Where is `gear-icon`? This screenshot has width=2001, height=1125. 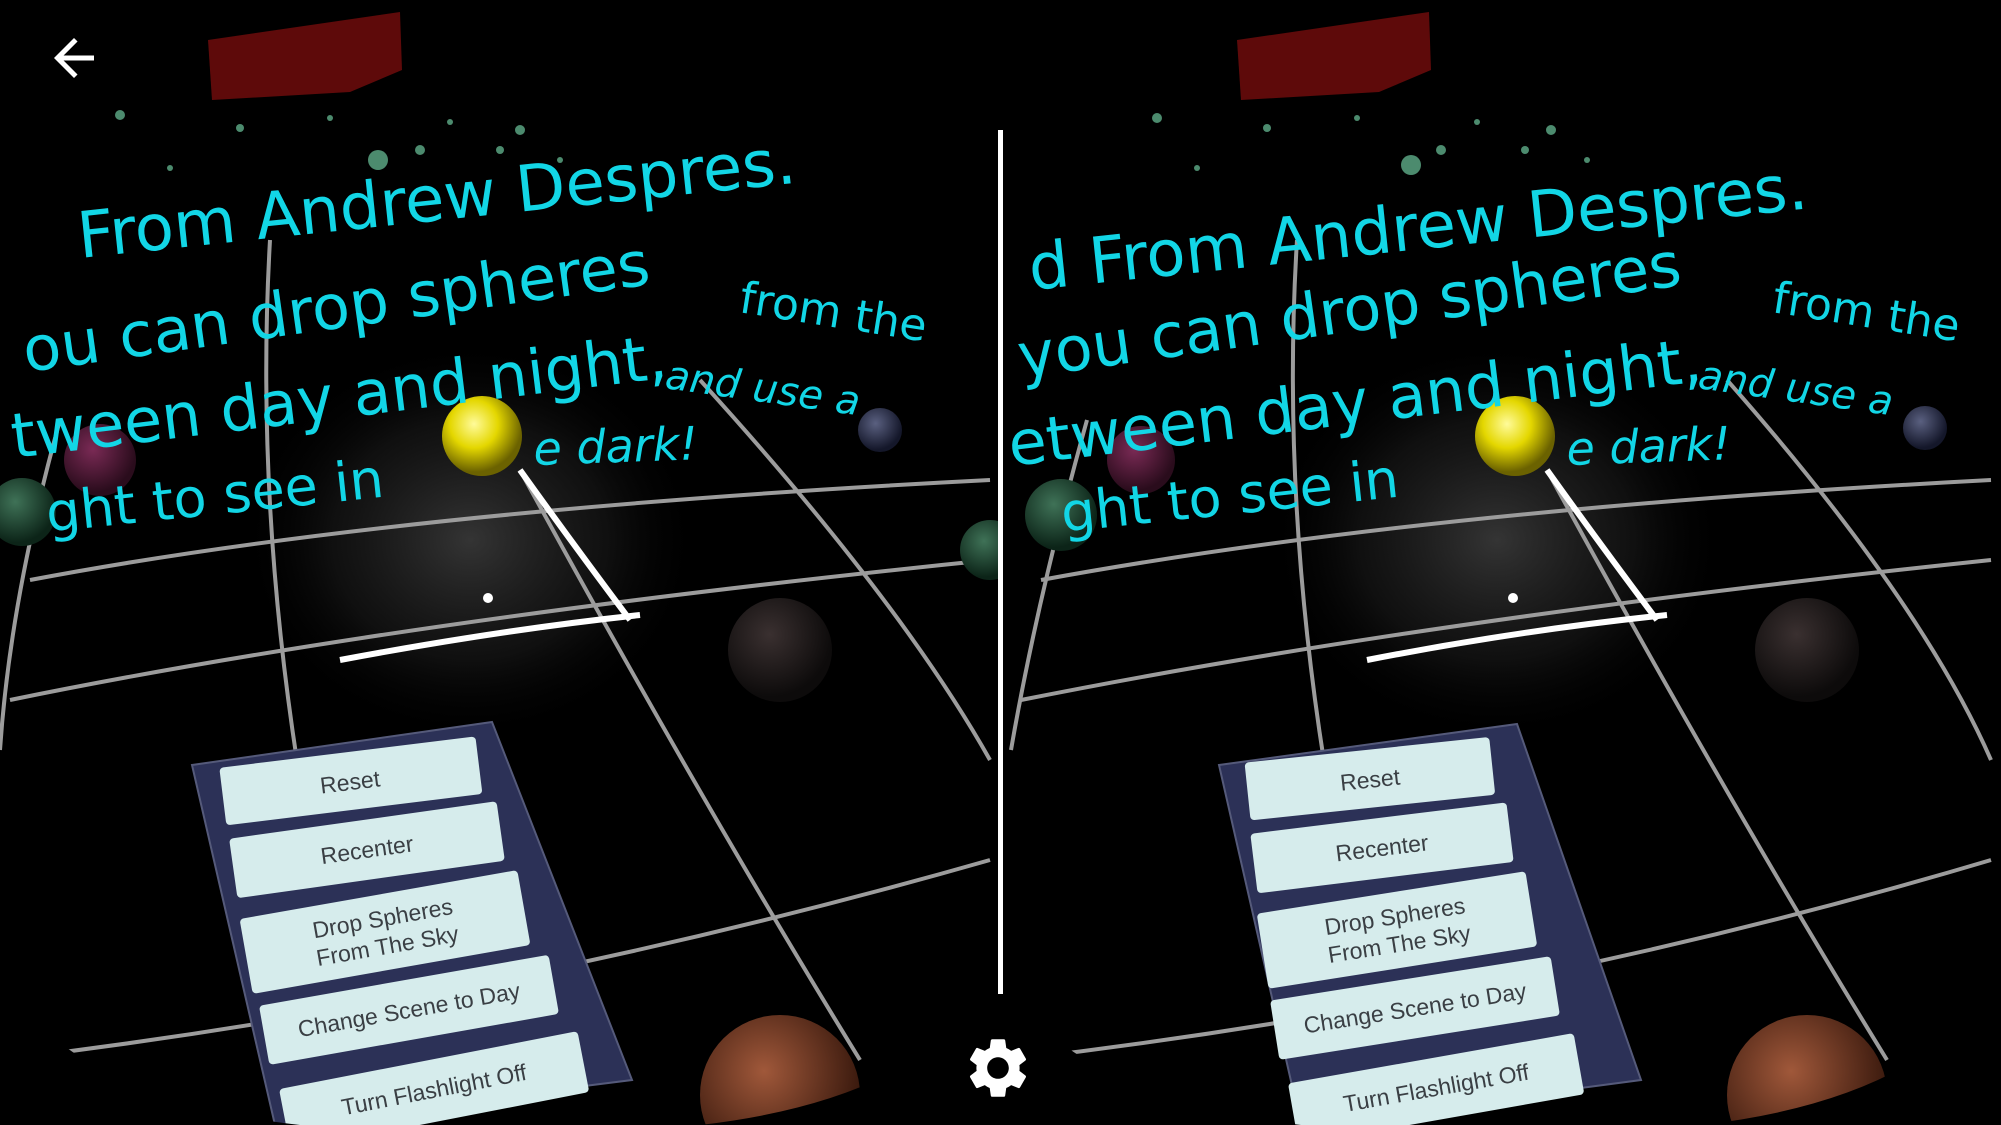 gear-icon is located at coordinates (998, 1068).